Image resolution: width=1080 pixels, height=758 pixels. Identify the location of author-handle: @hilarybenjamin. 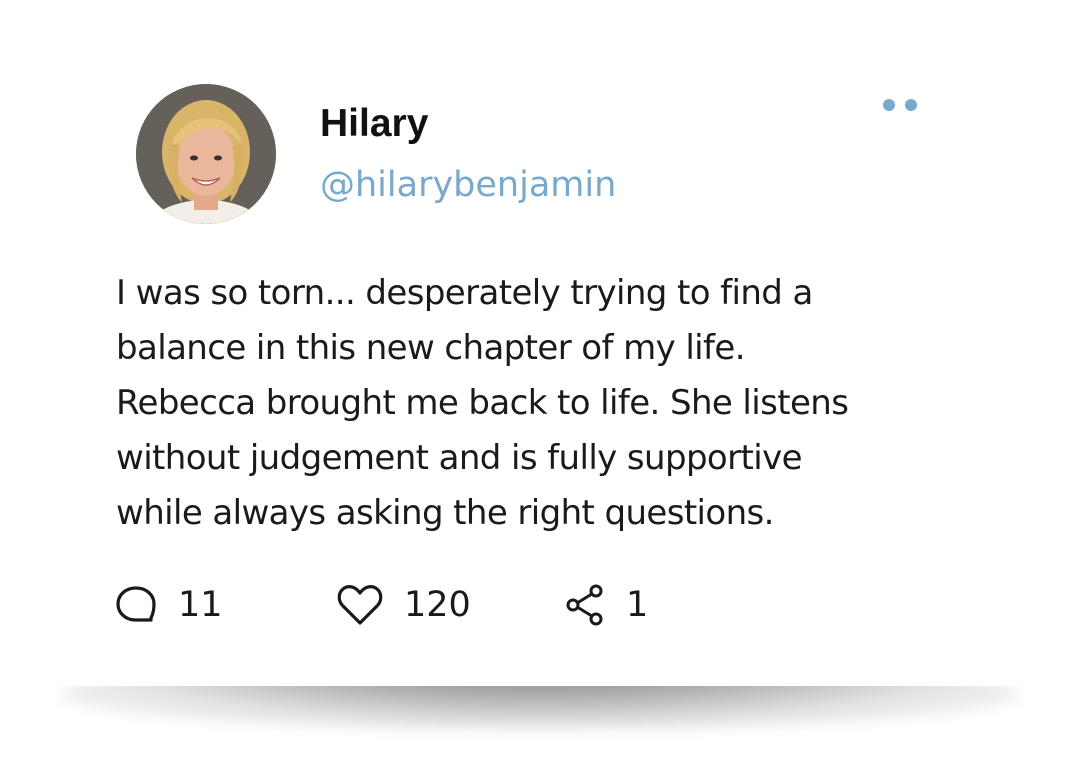
(468, 185).